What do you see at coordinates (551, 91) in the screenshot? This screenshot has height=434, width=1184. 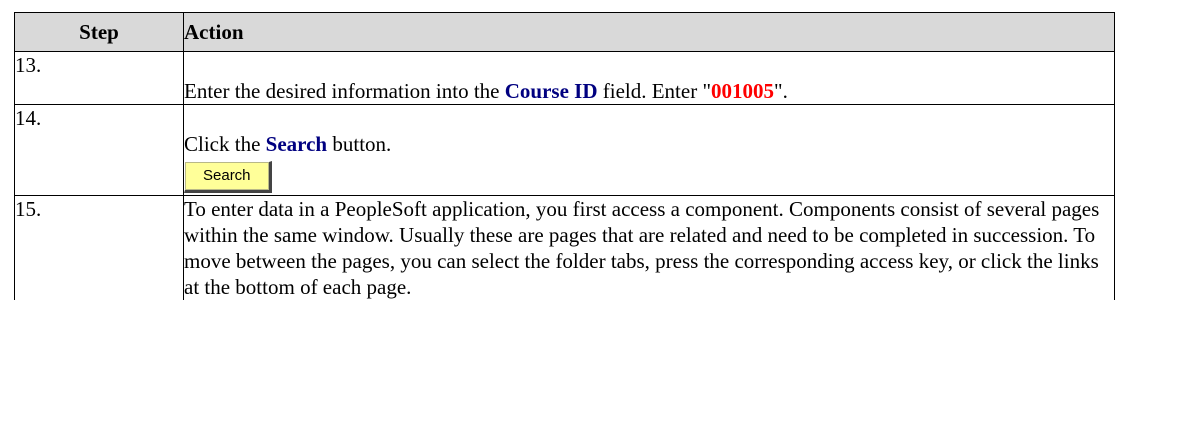 I see `field-name: Course ID` at bounding box center [551, 91].